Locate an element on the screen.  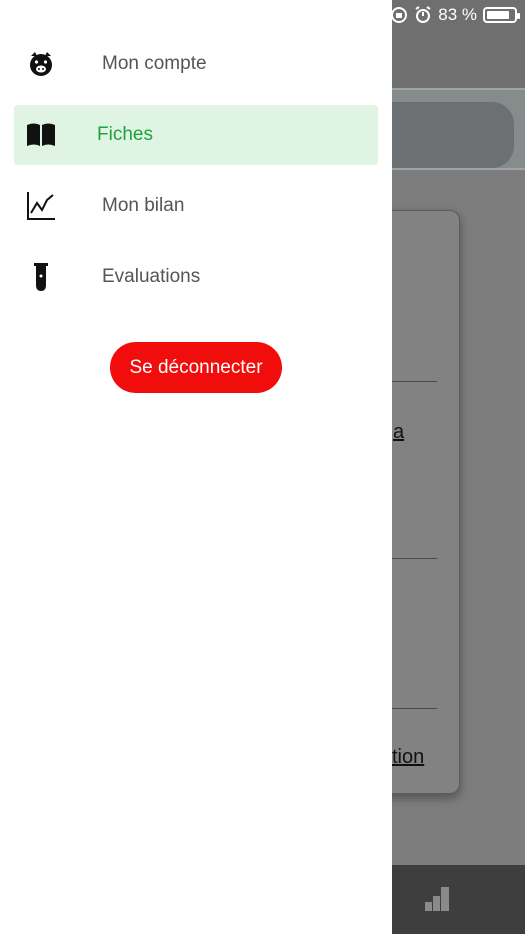
pig-icon is located at coordinates (41, 64).